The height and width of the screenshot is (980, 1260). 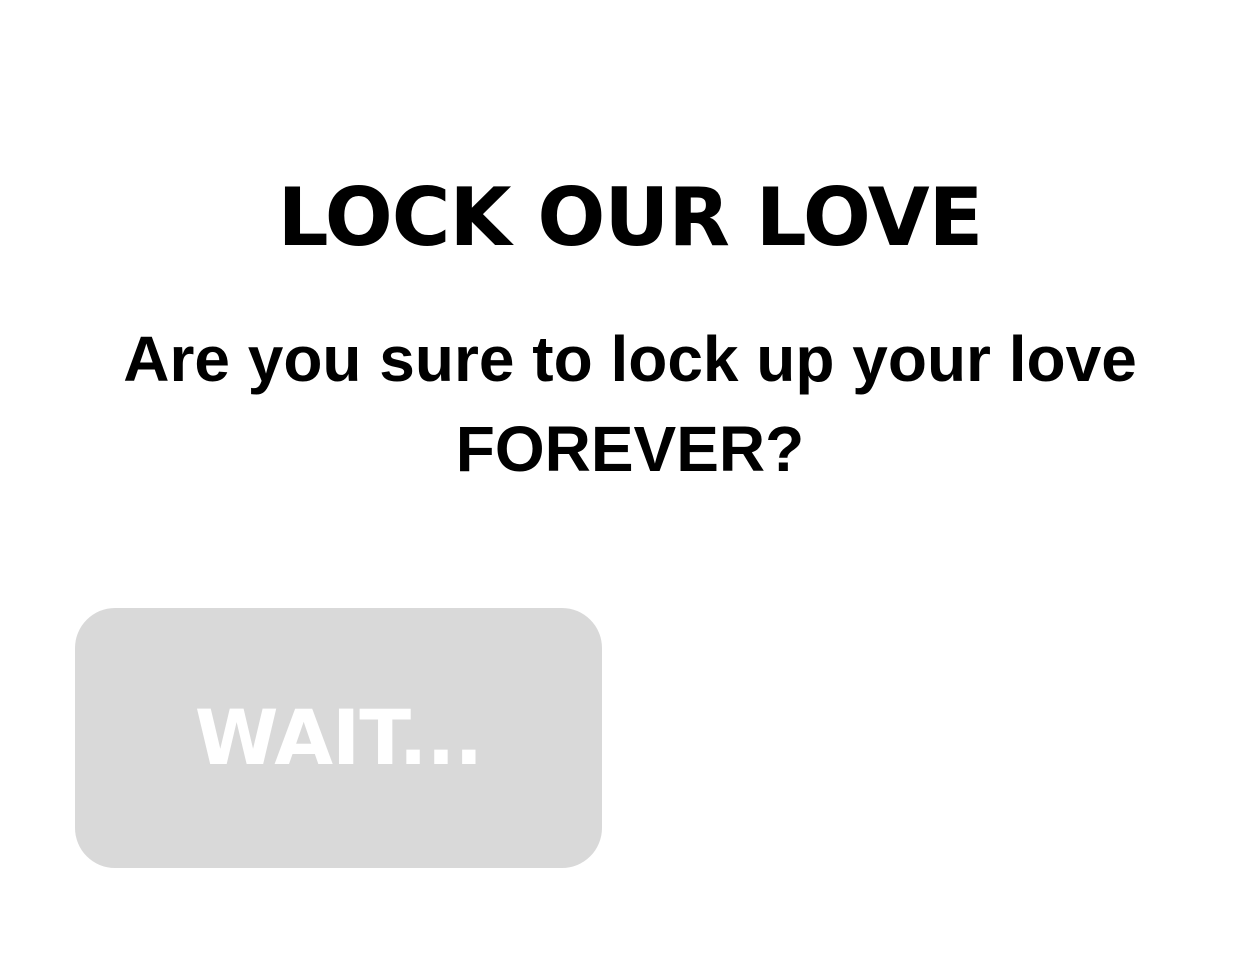 I want to click on page-title: LOCK OUR LOVE, so click(x=630, y=217).